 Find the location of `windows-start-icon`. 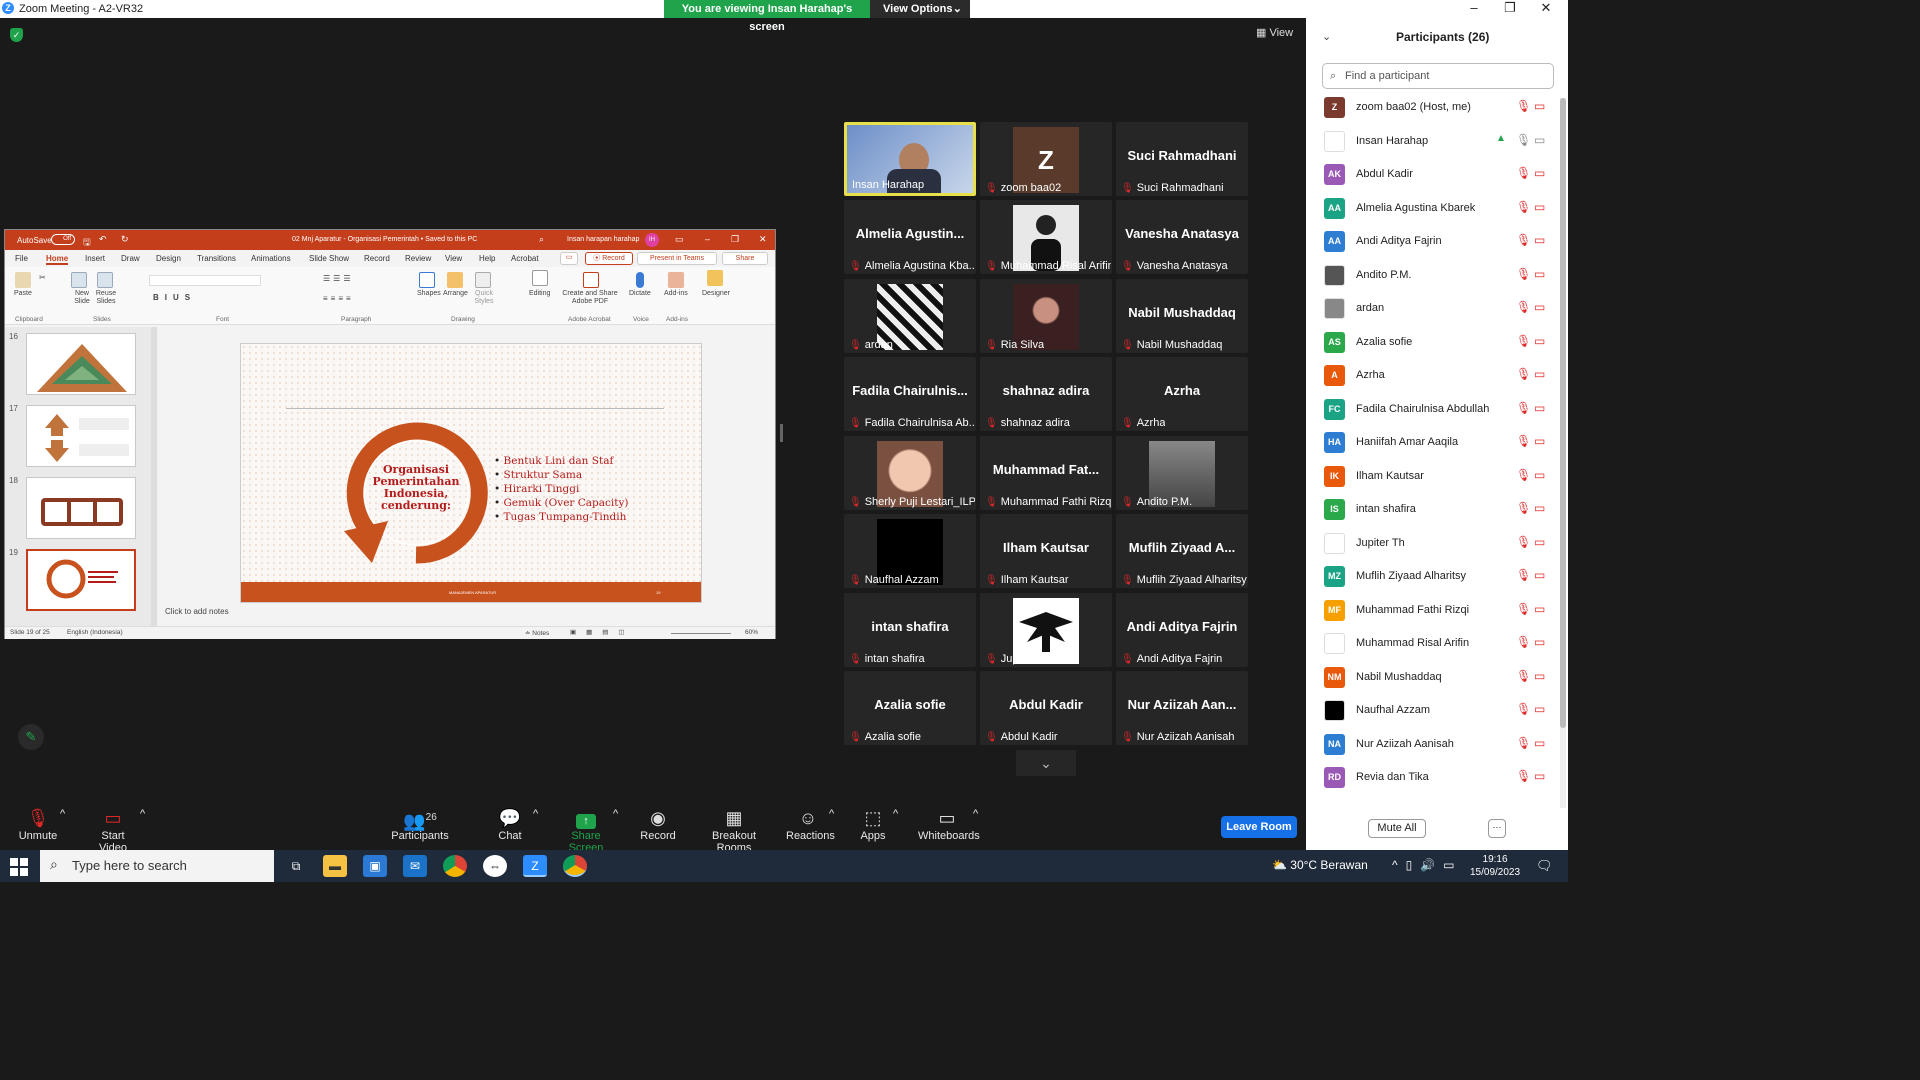

windows-start-icon is located at coordinates (19, 867).